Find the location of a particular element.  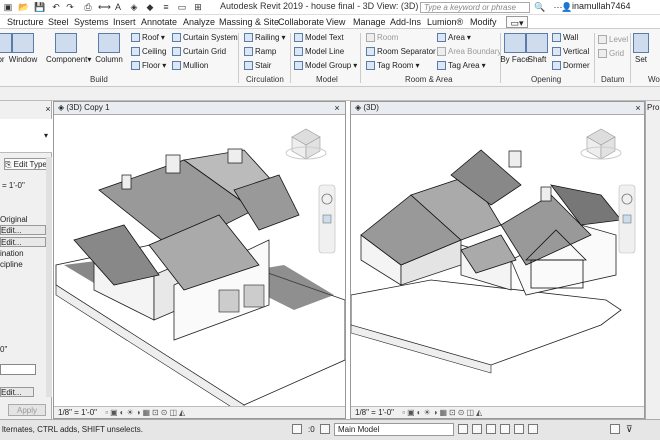

work-plane-panel-label: Wo is located at coordinates (654, 79).